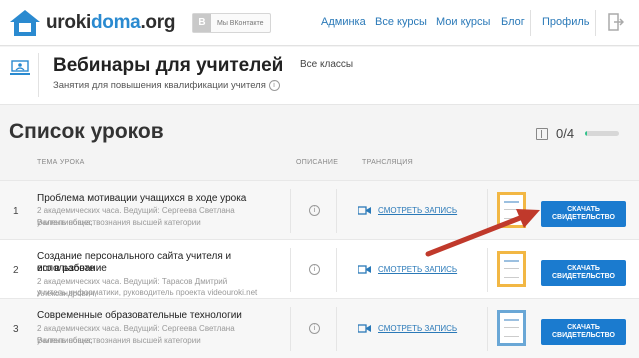 This screenshot has width=639, height=358. I want to click on class-filter: Все классы, so click(326, 64).